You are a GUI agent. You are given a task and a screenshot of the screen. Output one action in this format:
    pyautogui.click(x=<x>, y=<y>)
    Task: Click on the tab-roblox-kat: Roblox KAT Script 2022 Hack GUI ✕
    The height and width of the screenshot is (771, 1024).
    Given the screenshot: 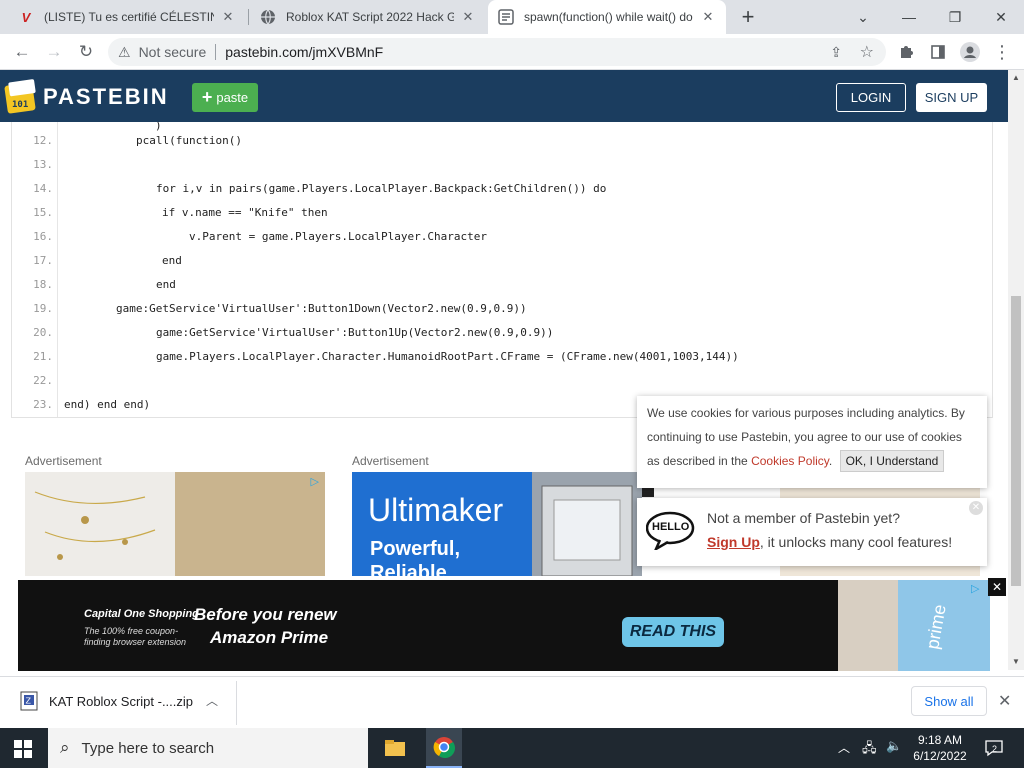 What is the action you would take?
    pyautogui.click(x=368, y=17)
    